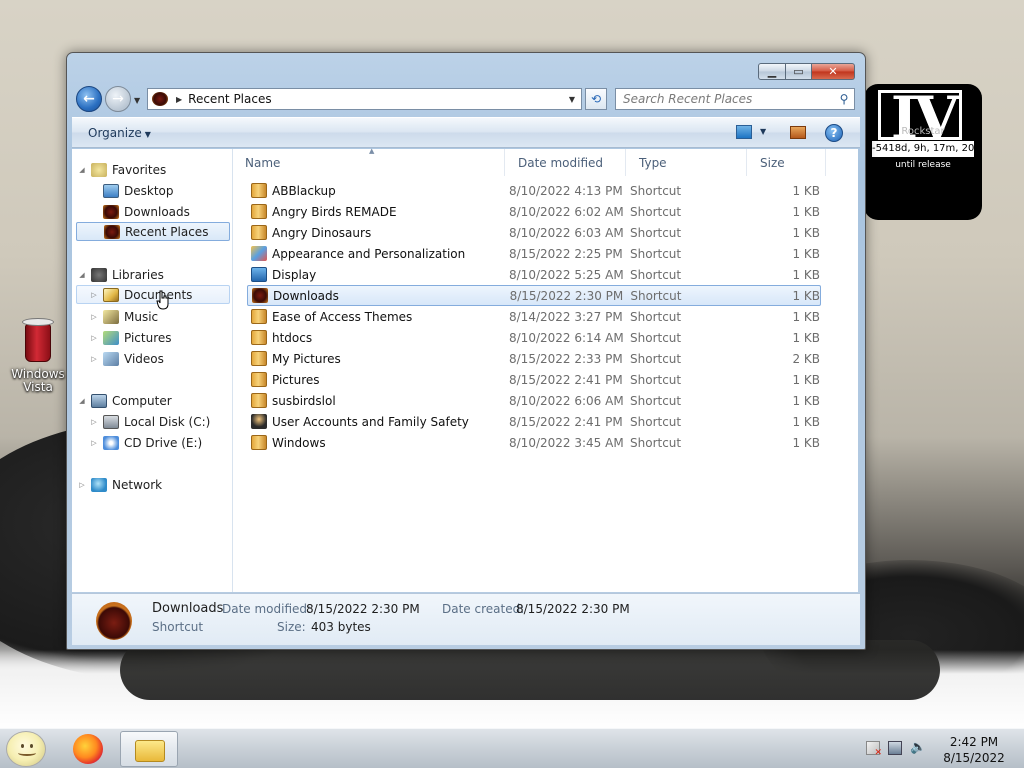  What do you see at coordinates (369, 253) in the screenshot?
I see `file-name: Appearance and Personalization` at bounding box center [369, 253].